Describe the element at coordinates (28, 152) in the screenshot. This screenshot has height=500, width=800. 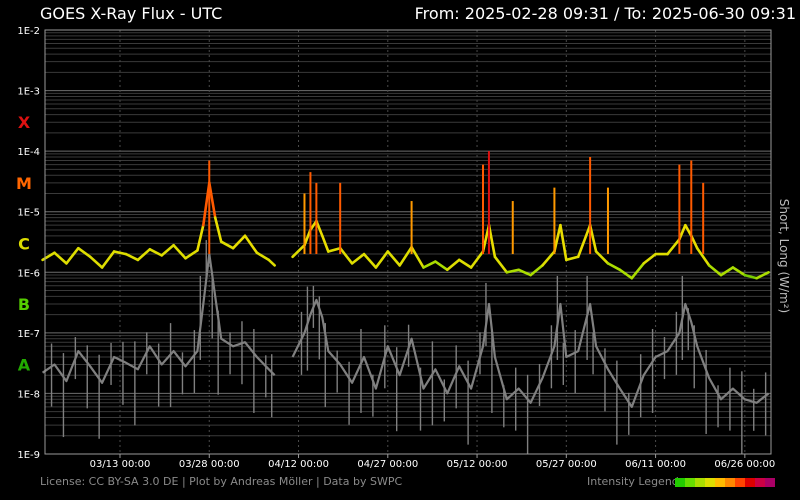
I see `y-tick-label: 1E-4` at that location.